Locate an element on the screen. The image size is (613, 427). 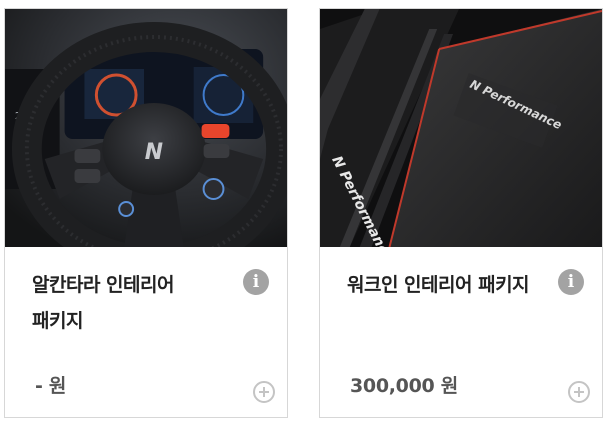
product-title: 알칸타라 인테리어 패키지 is located at coordinates (103, 303).